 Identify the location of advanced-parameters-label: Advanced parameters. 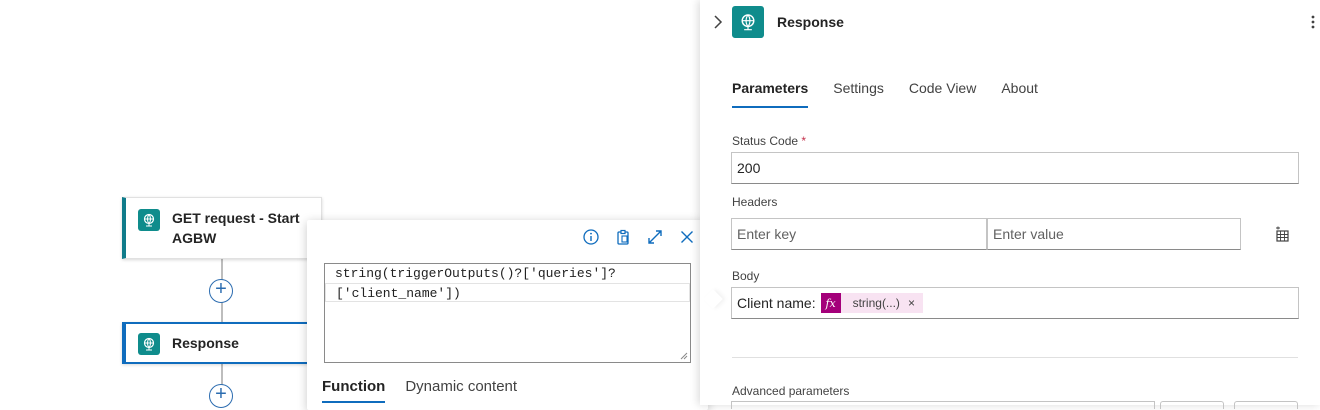
(791, 391).